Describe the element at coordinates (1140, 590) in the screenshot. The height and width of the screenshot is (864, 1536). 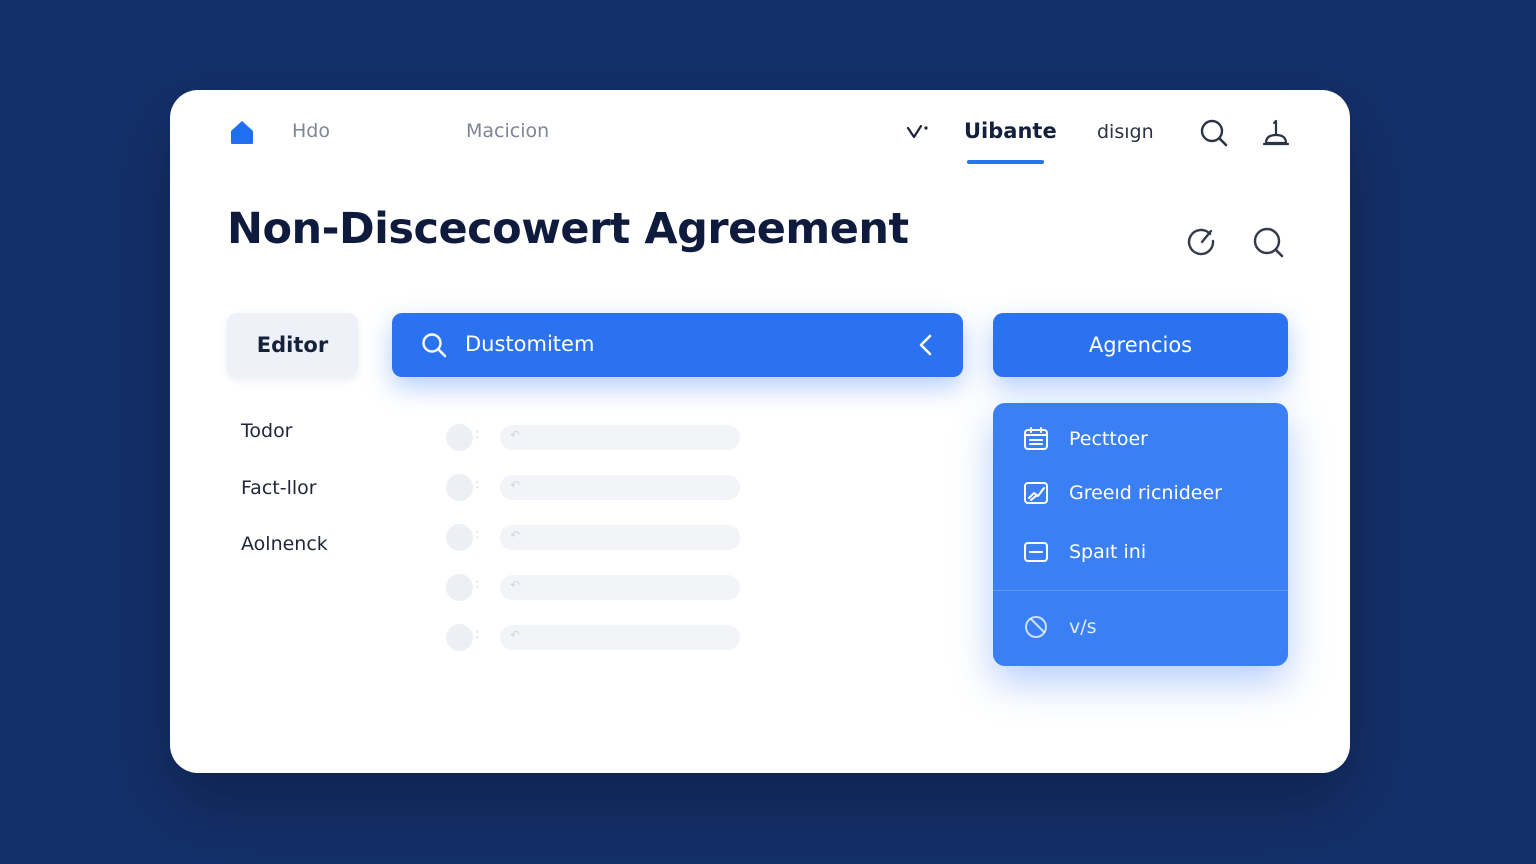
I see `menu-divider` at that location.